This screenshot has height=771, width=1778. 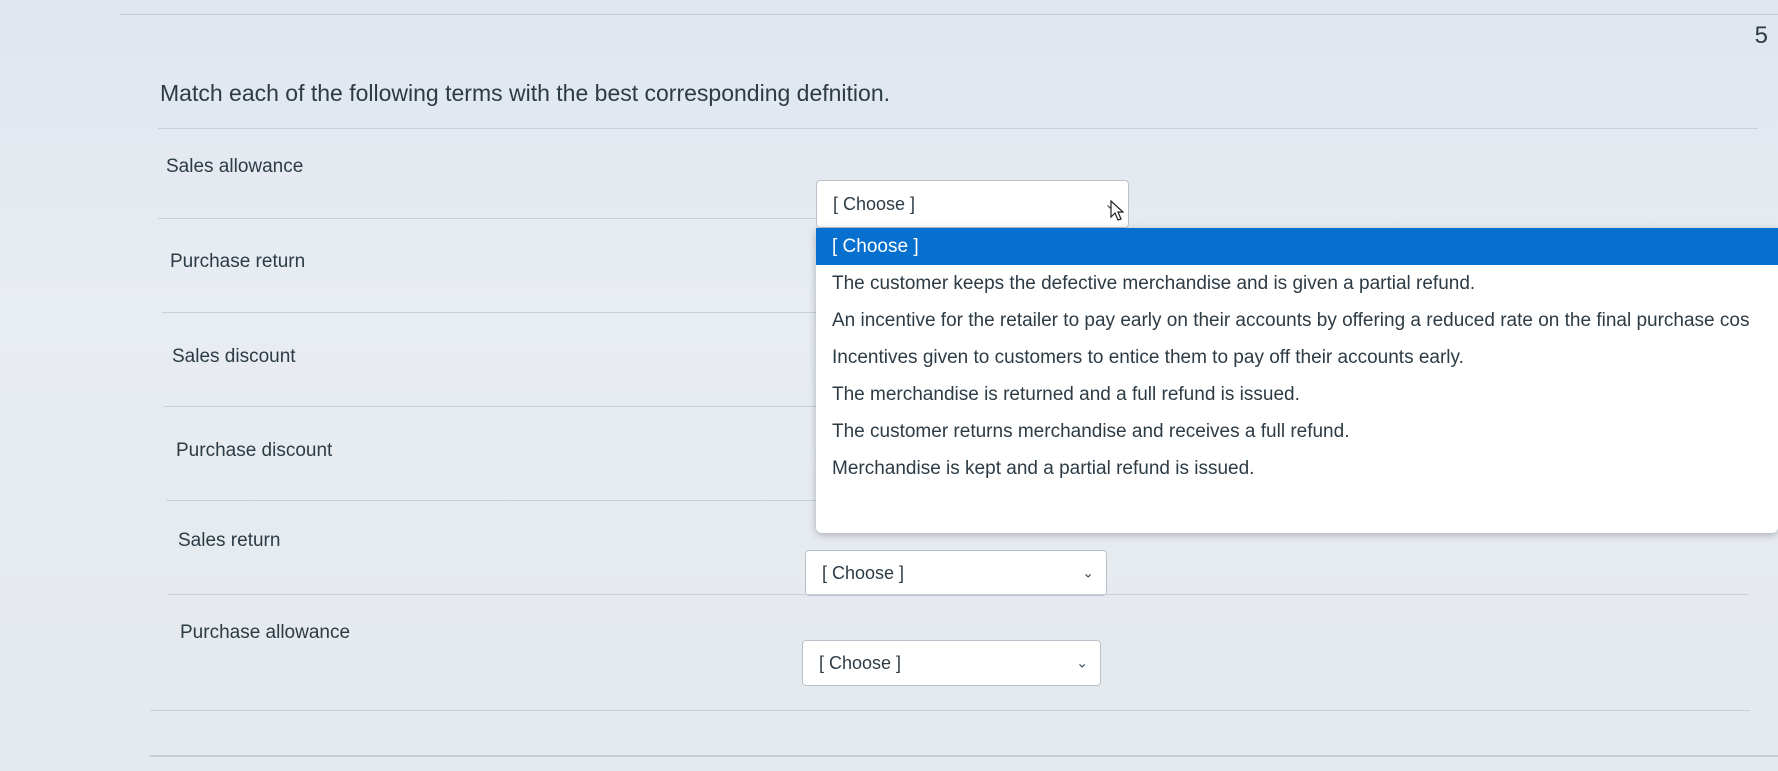 What do you see at coordinates (1297, 246) in the screenshot?
I see `dropdown-option: [ Choose ]` at bounding box center [1297, 246].